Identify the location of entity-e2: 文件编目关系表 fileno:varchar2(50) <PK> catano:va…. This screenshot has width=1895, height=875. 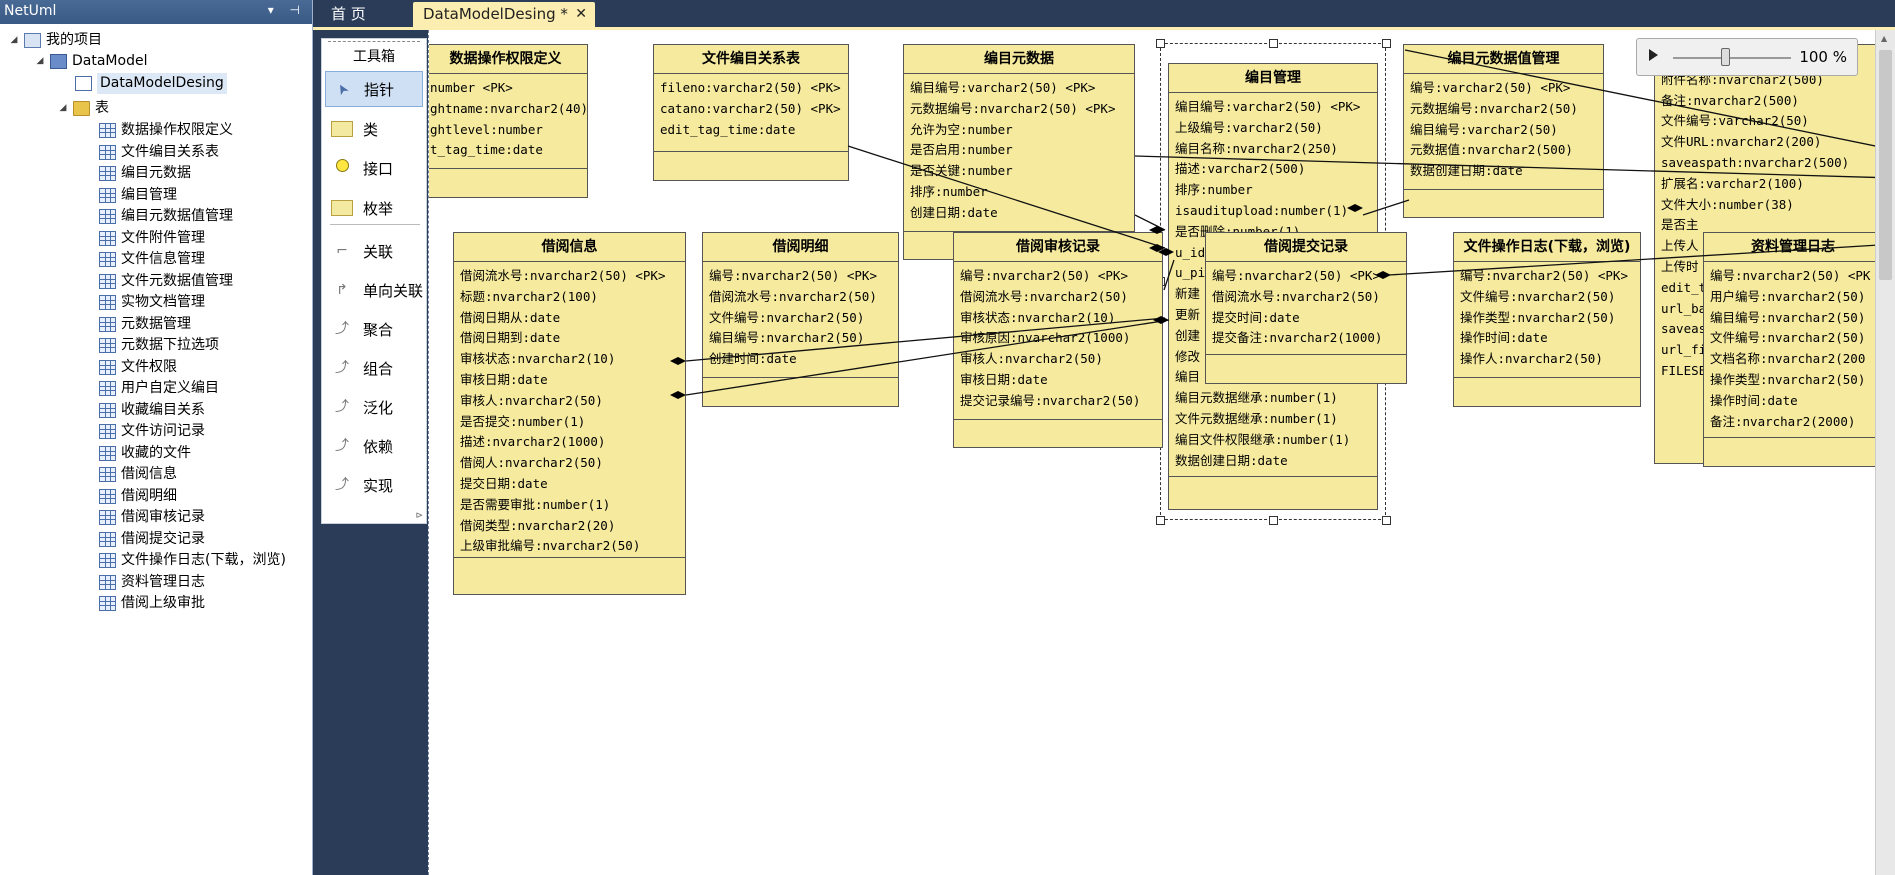
(751, 112).